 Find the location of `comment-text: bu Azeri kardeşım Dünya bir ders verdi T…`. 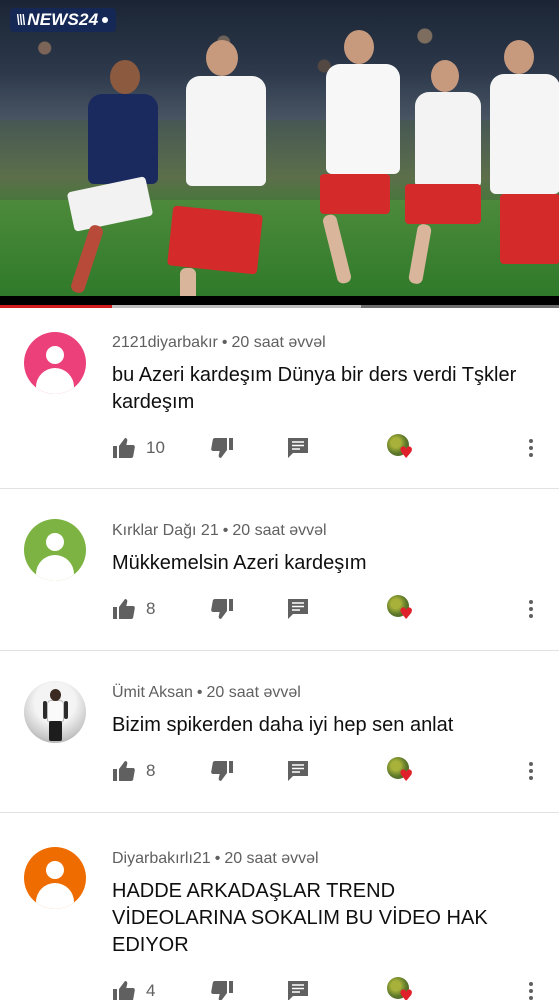

comment-text: bu Azeri kardeşım Dünya bir ders verdi T… is located at coordinates (314, 388).